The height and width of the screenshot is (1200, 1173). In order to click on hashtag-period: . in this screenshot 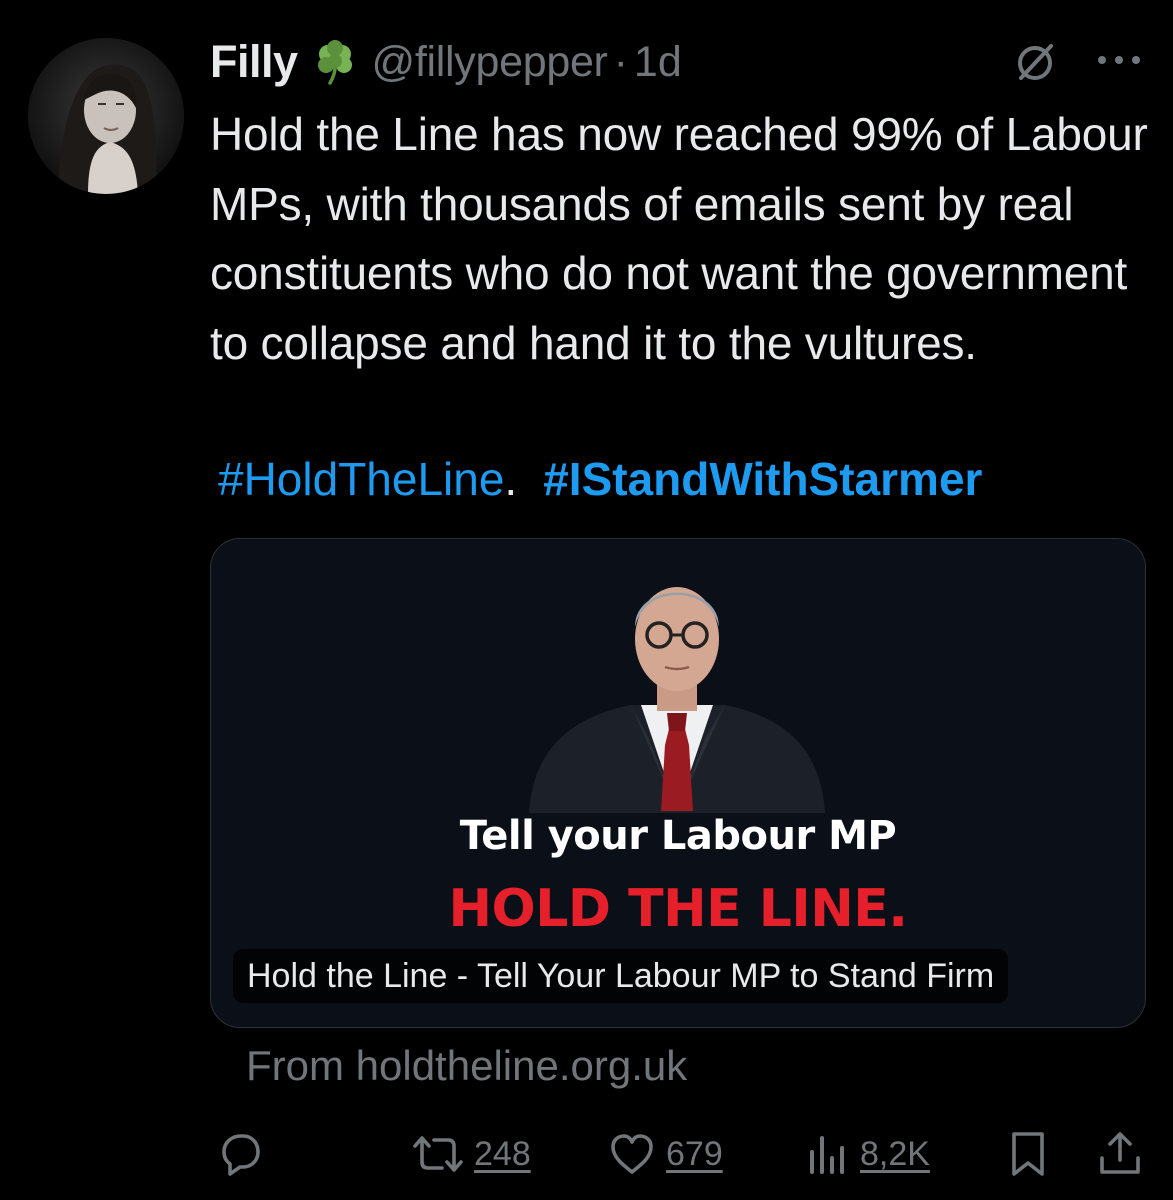, I will do `click(511, 479)`.